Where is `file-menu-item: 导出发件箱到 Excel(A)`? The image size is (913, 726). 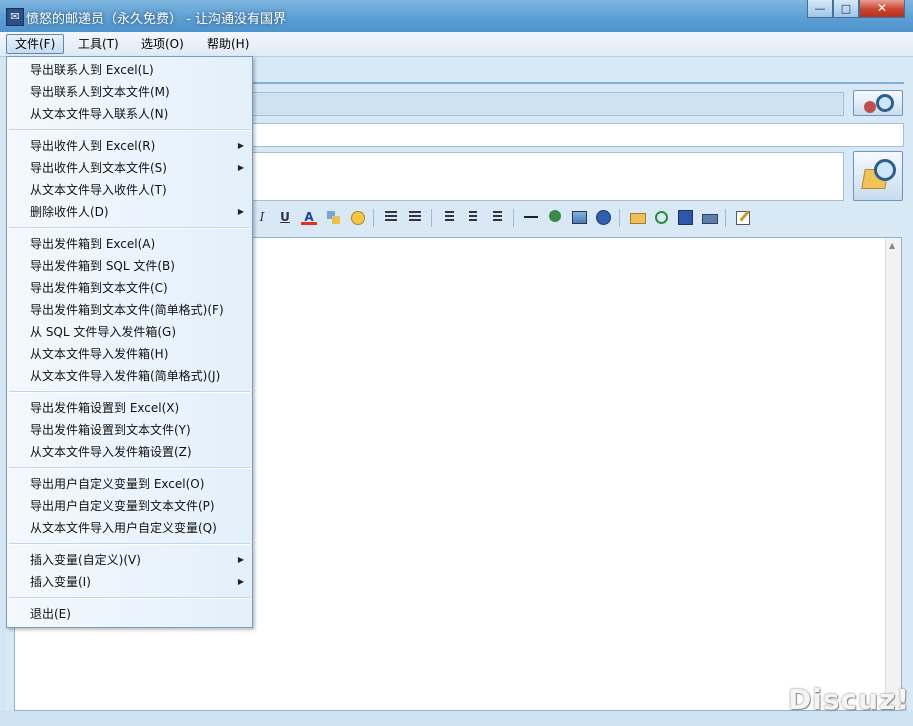 file-menu-item: 导出发件箱到 Excel(A) is located at coordinates (129, 244).